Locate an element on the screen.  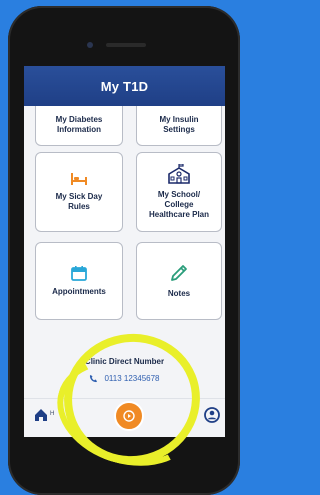
tile-notes: Notes is located at coordinates (179, 281).